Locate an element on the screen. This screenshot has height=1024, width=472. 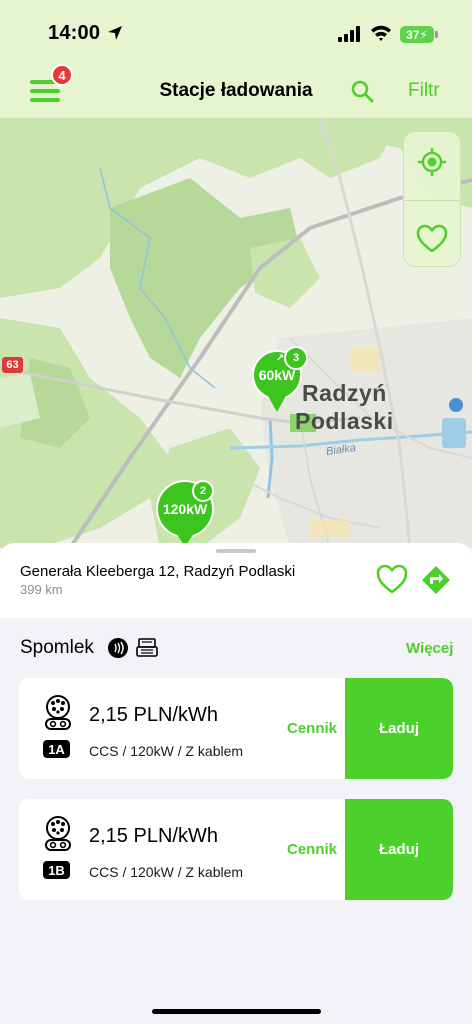
page-title: Stacje ładowania is located at coordinates (236, 90).